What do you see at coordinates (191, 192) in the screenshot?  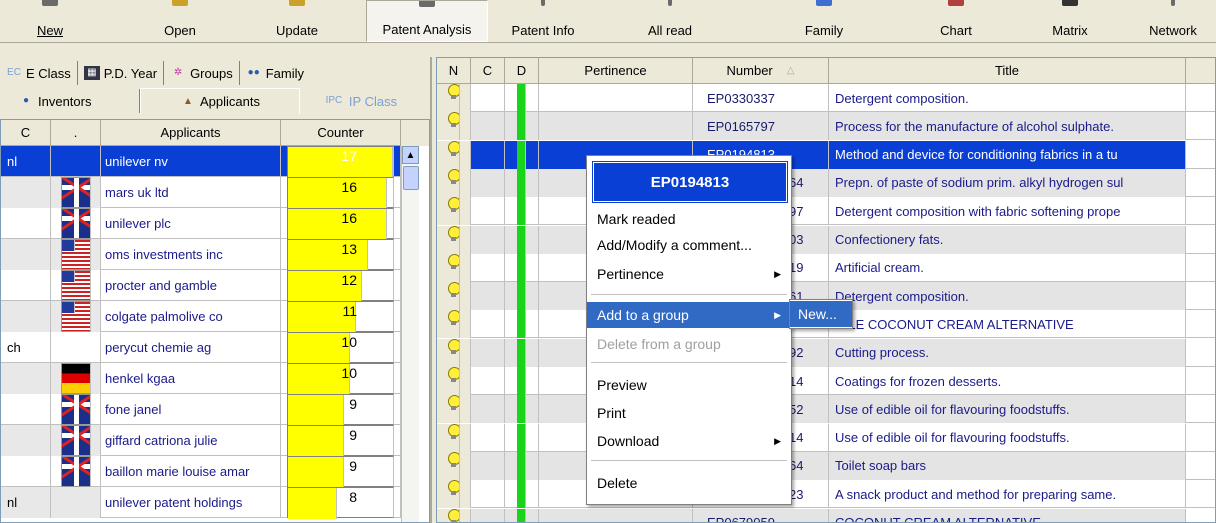 I see `applicant-name: mars uk ltd` at bounding box center [191, 192].